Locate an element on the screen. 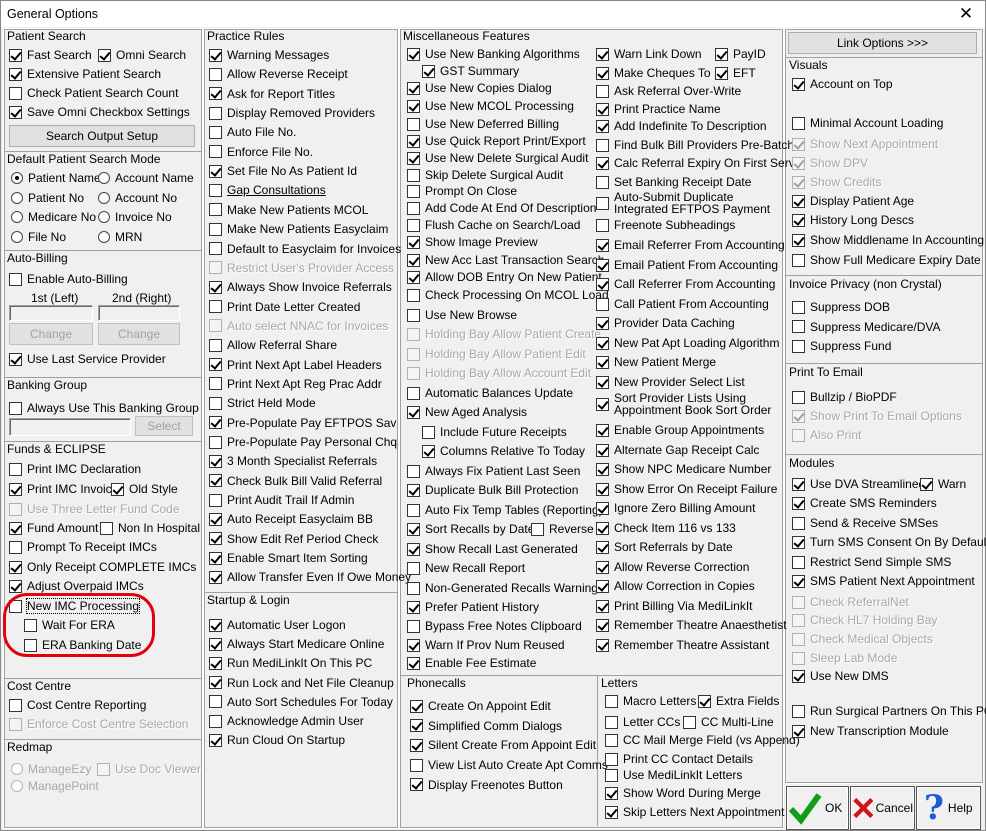  find-bulk-bill-providers-pre-batch-checkbox: Find Bulk Bill Providers Pre-Batch is located at coordinates (695, 145).